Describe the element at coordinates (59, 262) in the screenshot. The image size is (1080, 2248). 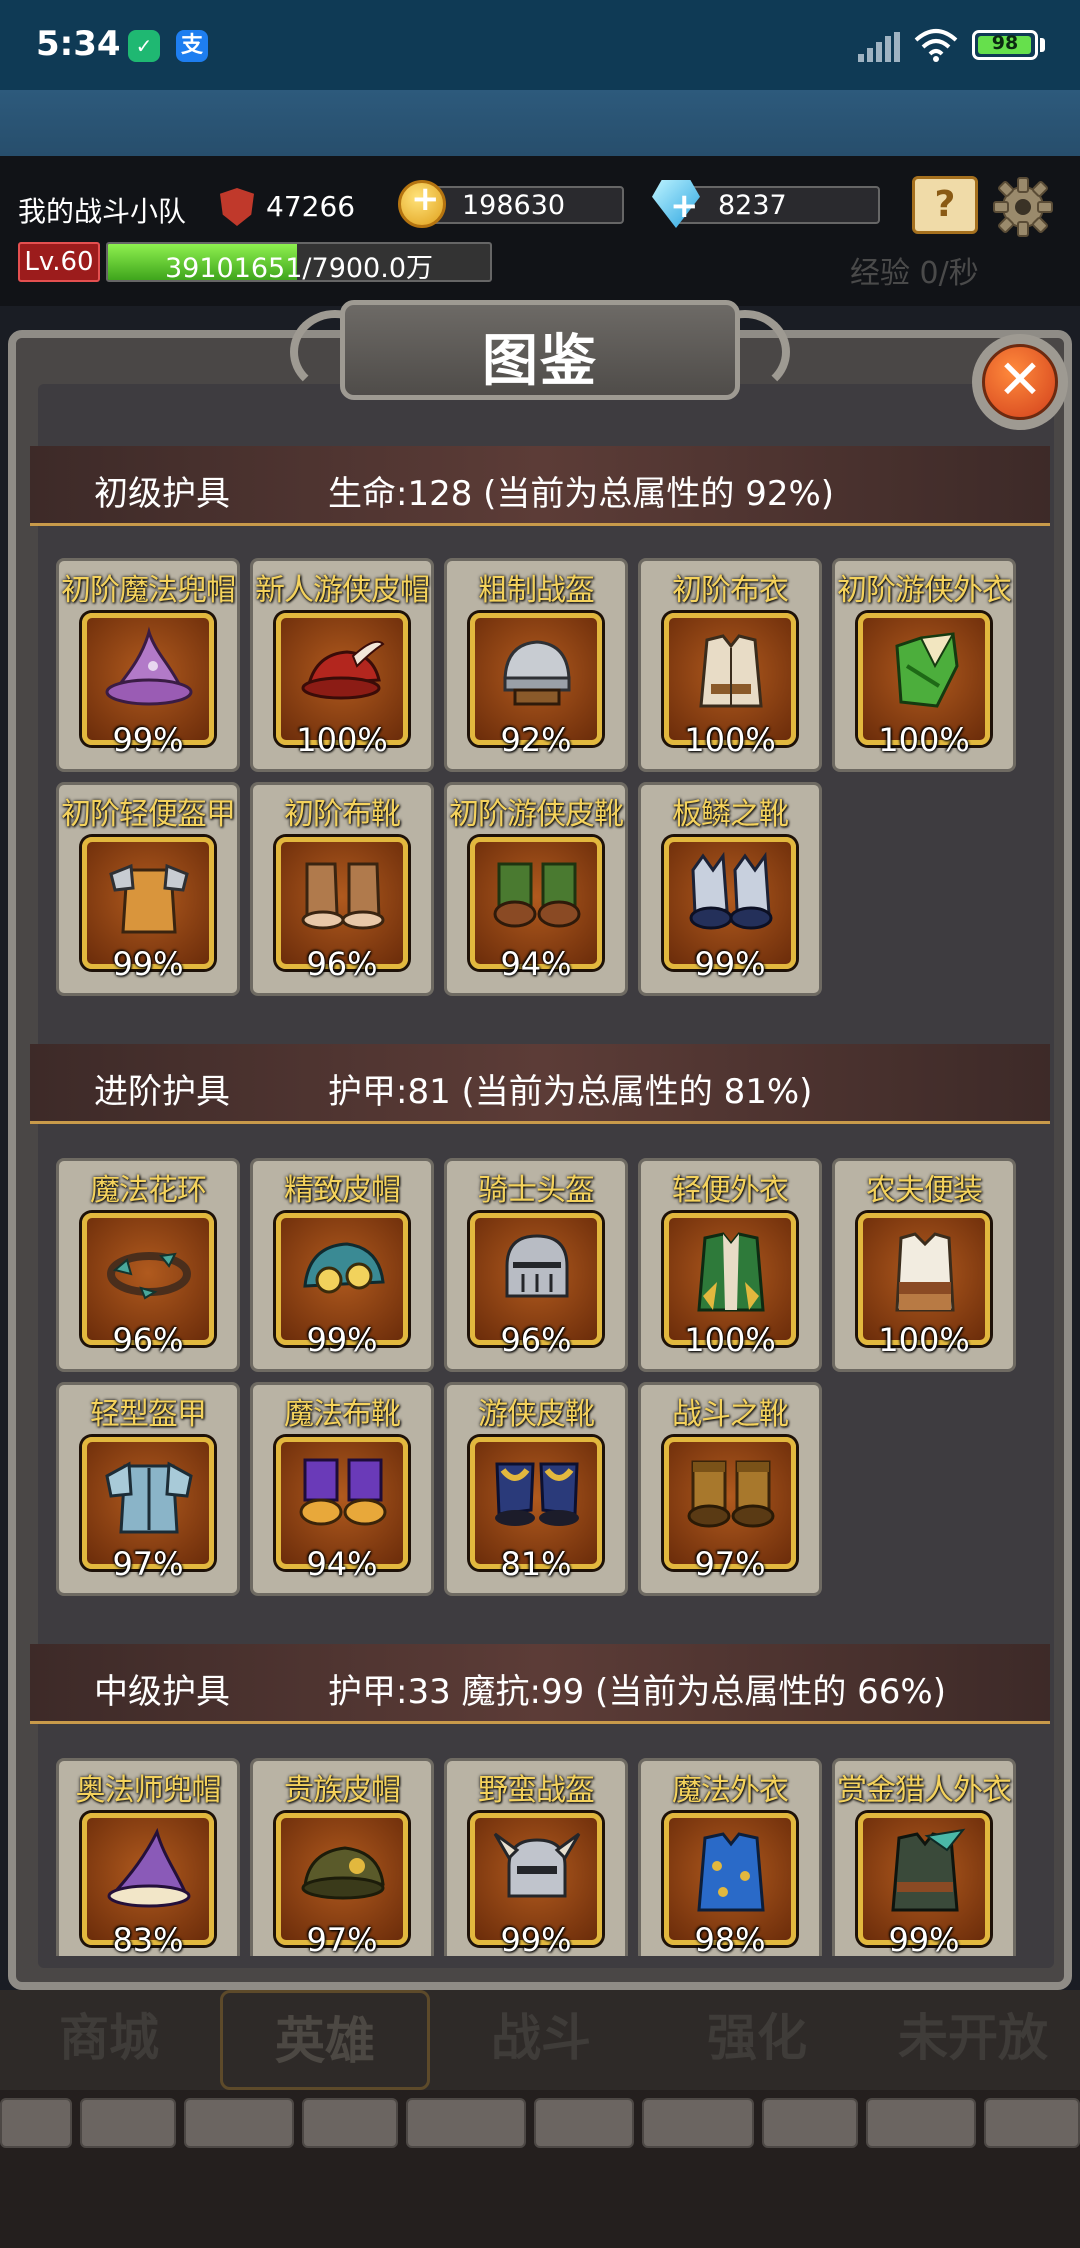
I see `level-badge: Lv.60` at that location.